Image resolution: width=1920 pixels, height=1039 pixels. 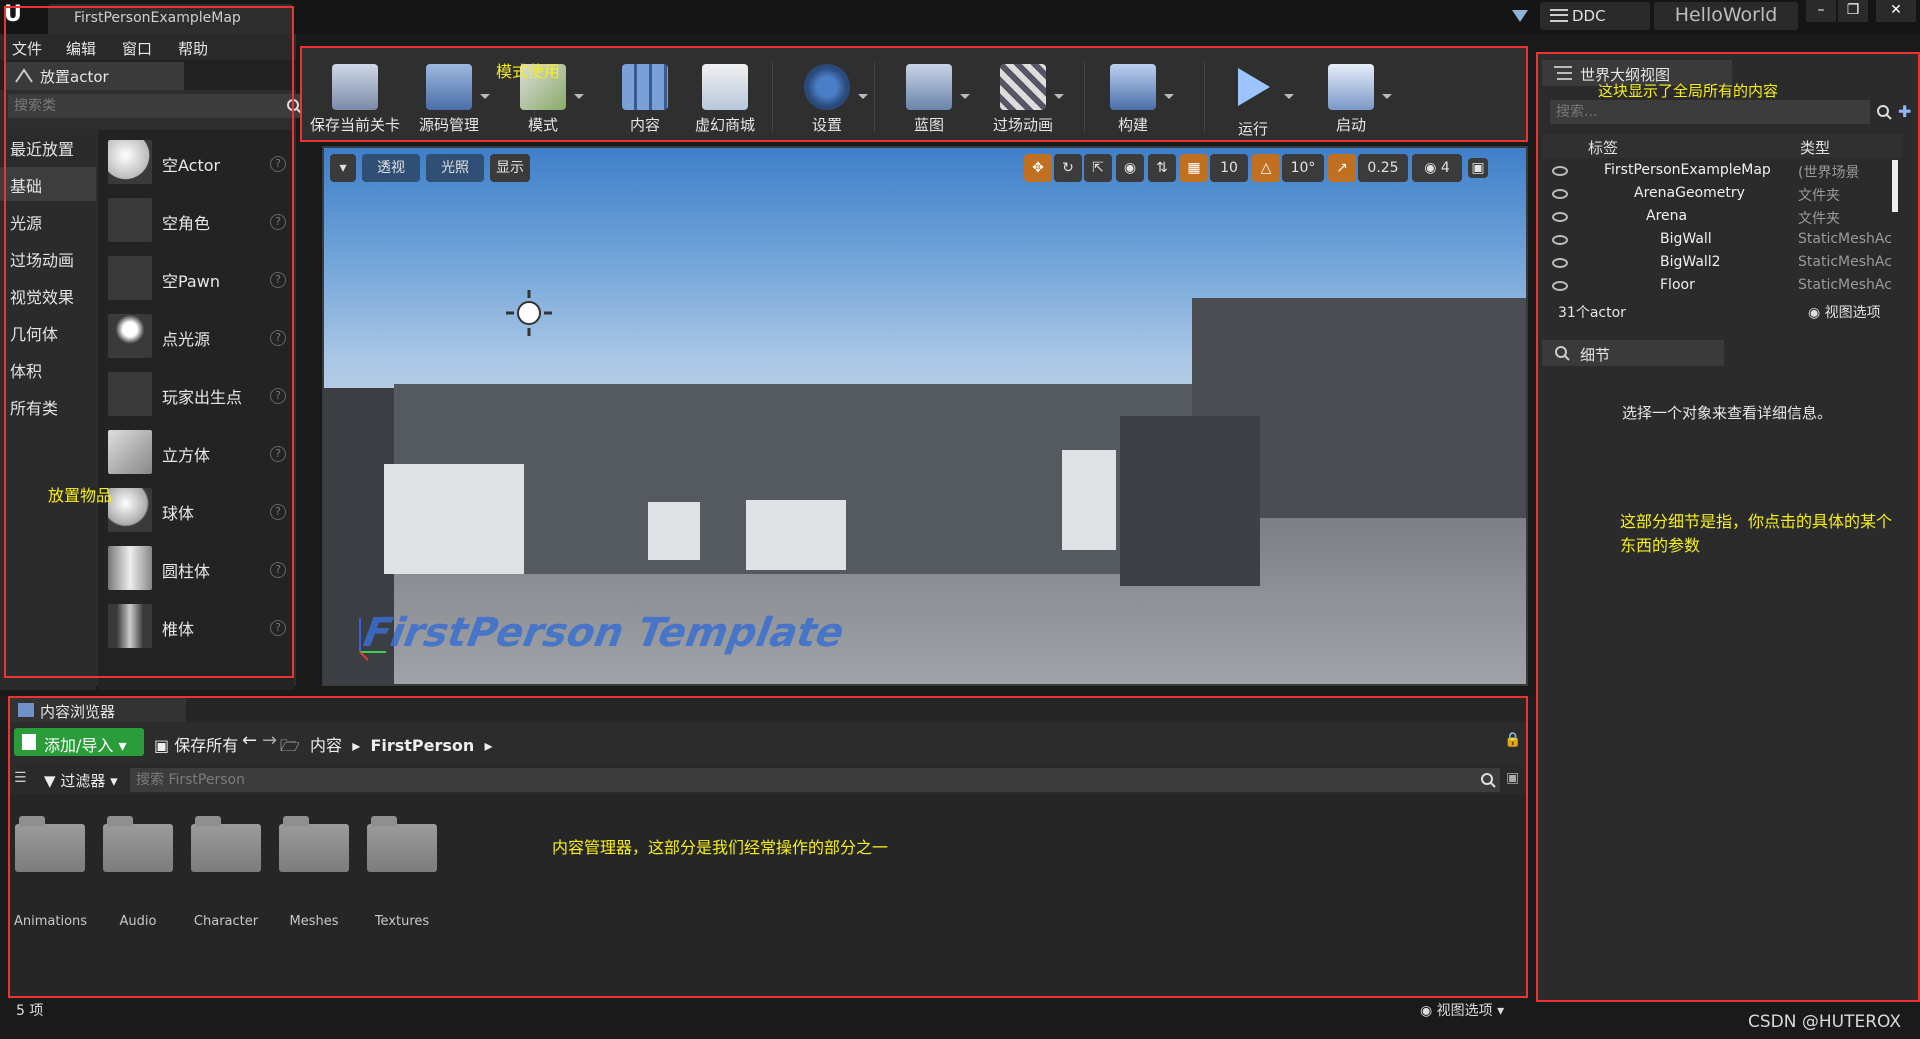 What do you see at coordinates (1462, 1010) in the screenshot?
I see `content-view-options: ◉ 视图选项 ▾` at bounding box center [1462, 1010].